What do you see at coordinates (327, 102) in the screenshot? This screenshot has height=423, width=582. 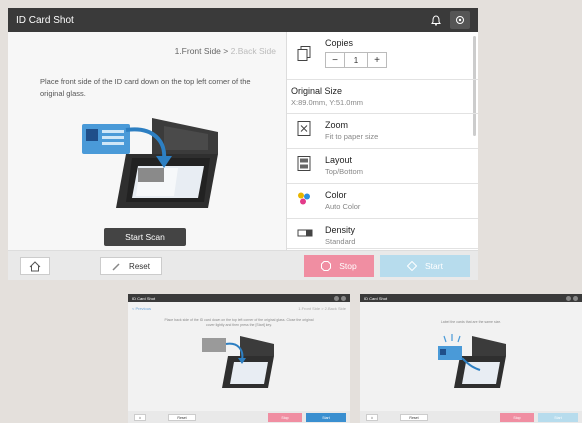 I see `original-size-value: X:89.0mm, Y:51.0mm` at bounding box center [327, 102].